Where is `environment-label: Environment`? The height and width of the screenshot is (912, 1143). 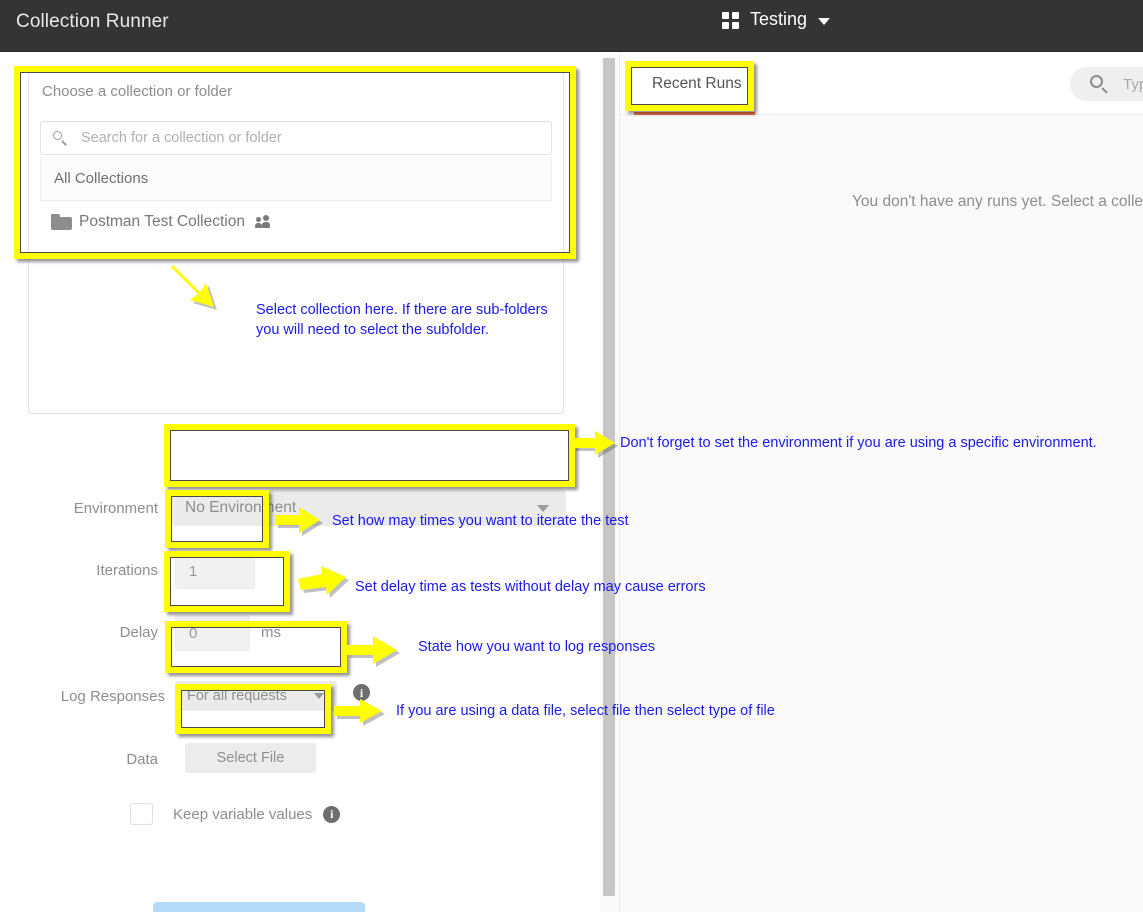
environment-label: Environment is located at coordinates (115, 508).